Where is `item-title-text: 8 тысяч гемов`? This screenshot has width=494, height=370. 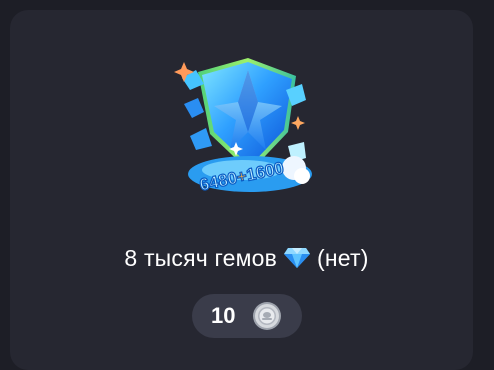 item-title-text: 8 тысяч гемов is located at coordinates (201, 258).